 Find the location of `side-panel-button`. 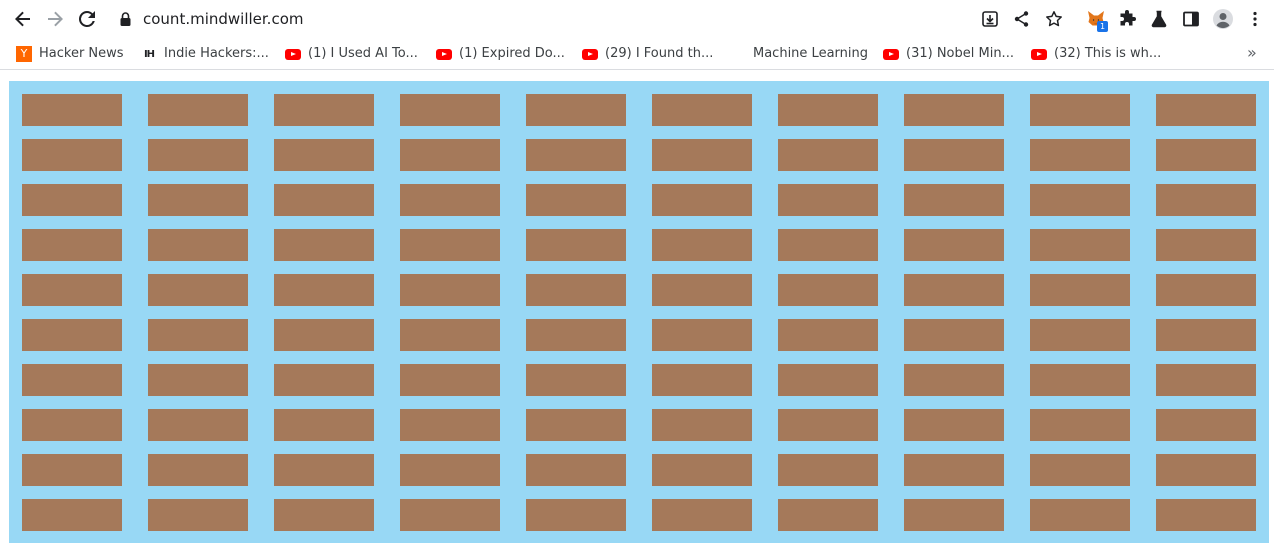

side-panel-button is located at coordinates (1191, 19).